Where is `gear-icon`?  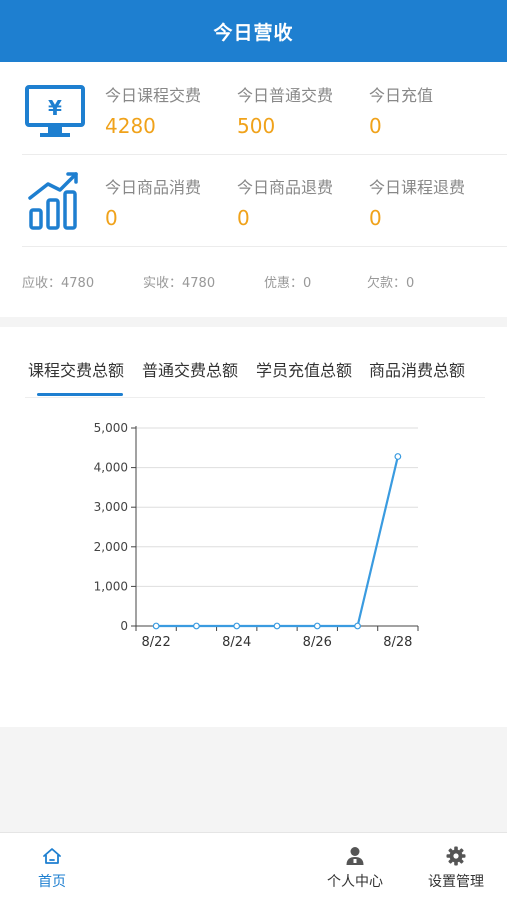
gear-icon is located at coordinates (456, 856).